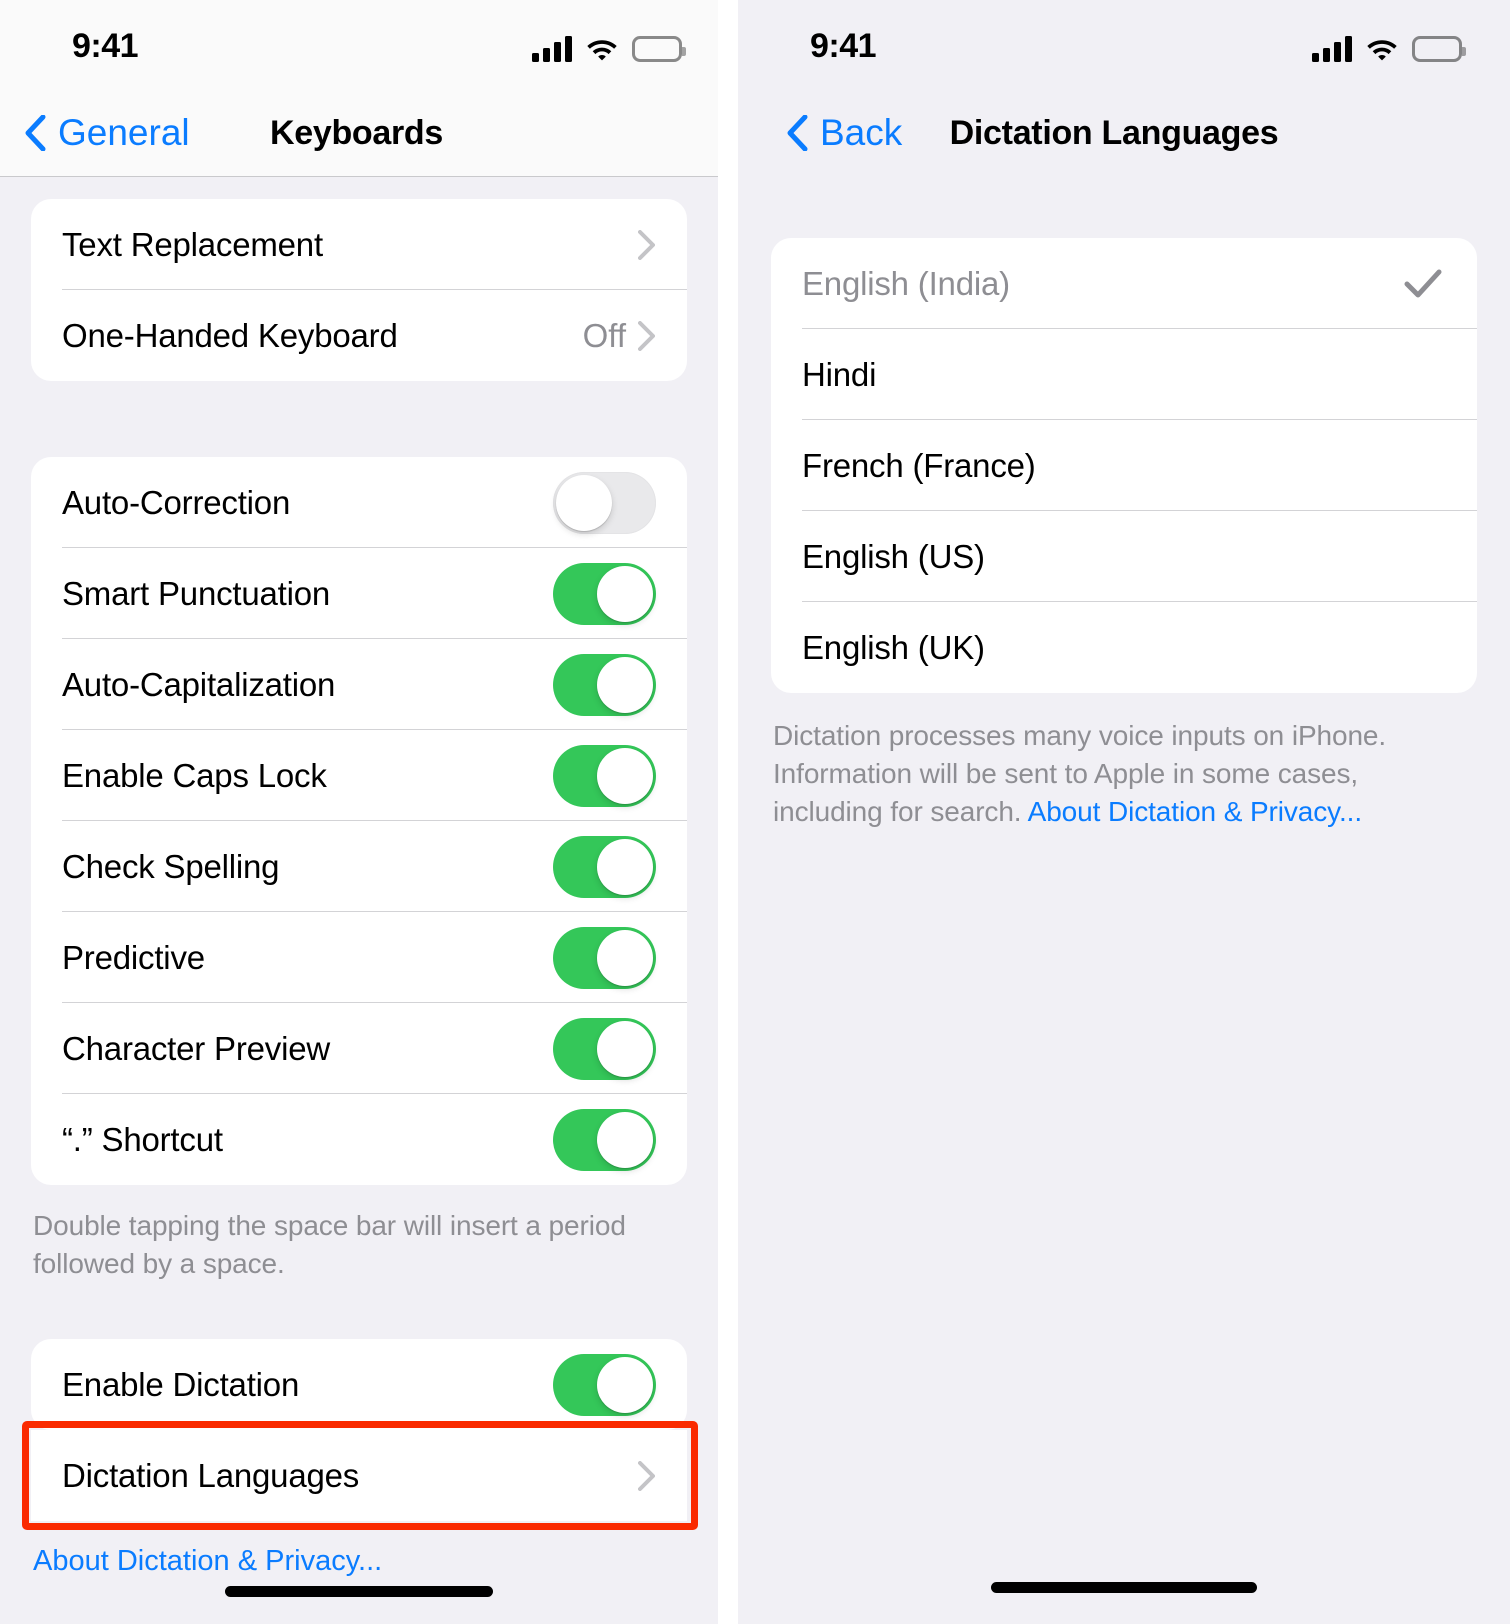  I want to click on row-label: Text Replacement, so click(192, 244).